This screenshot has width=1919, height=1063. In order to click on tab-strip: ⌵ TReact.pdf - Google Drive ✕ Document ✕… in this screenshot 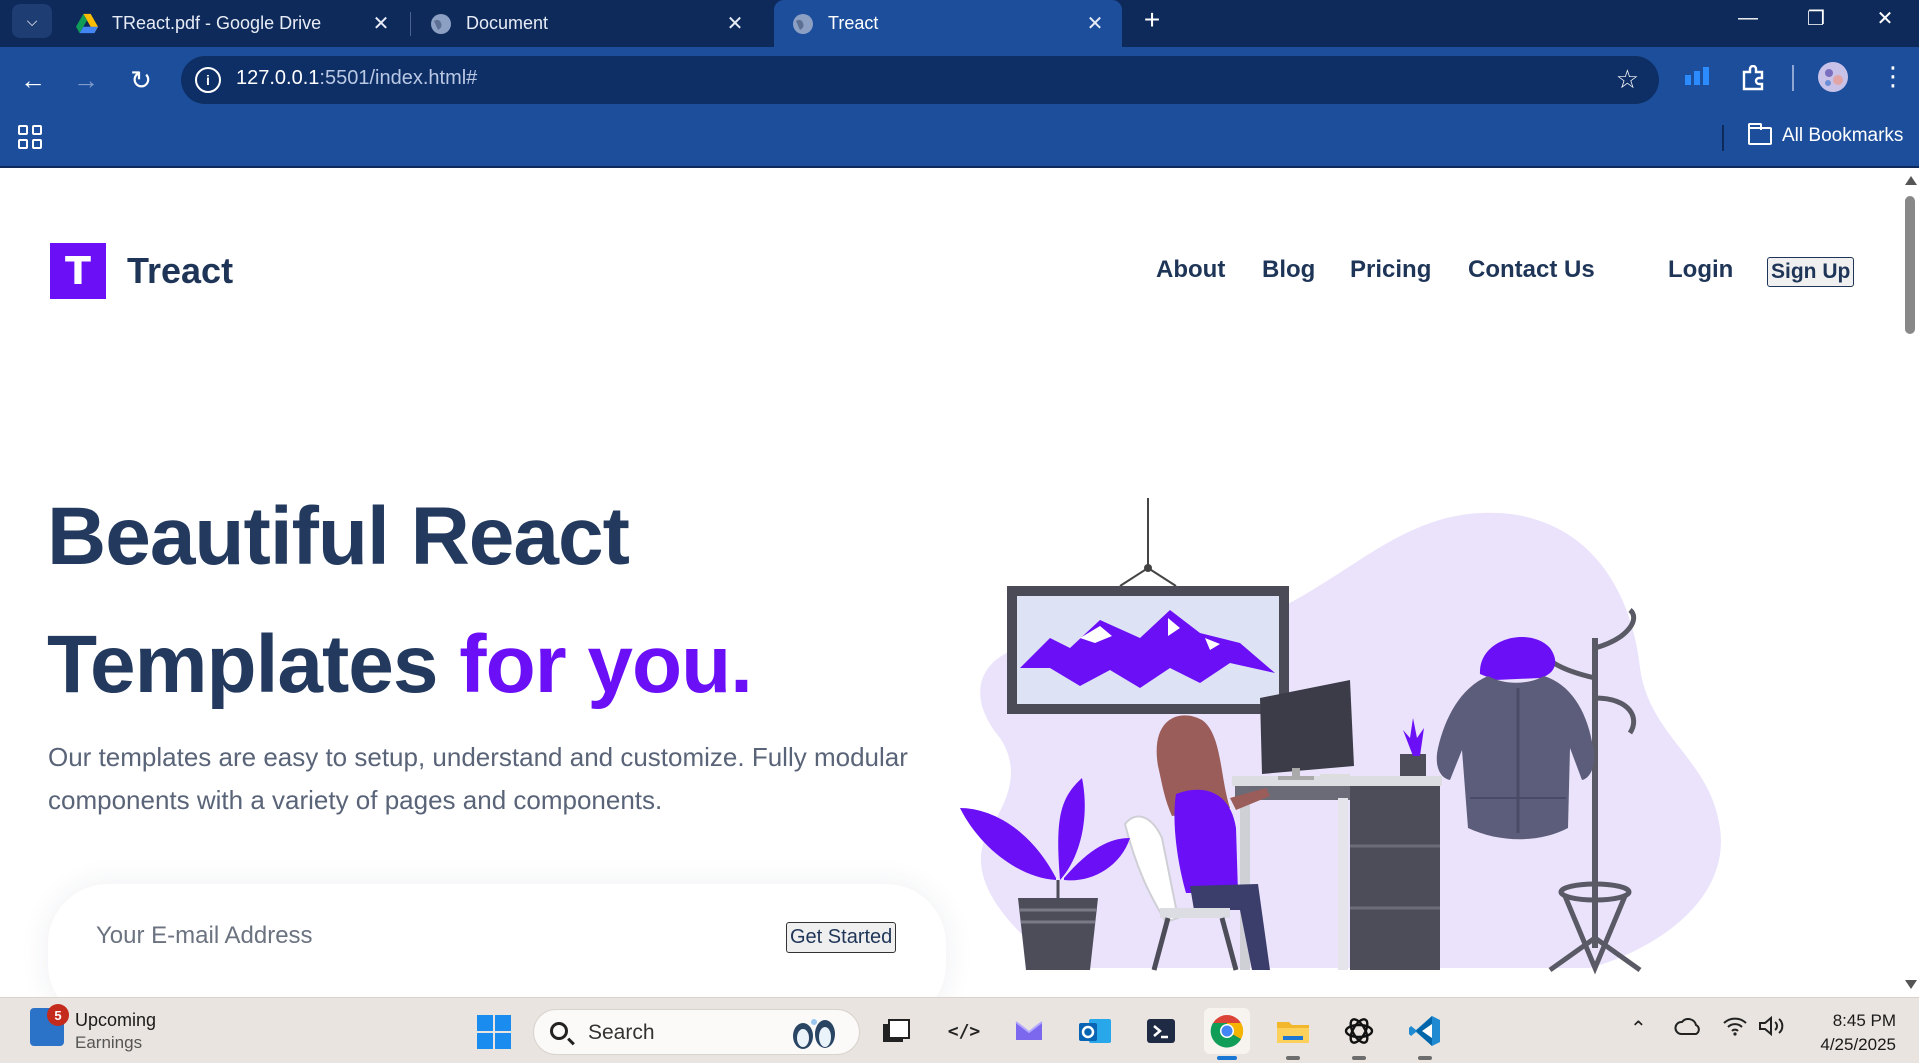, I will do `click(959, 23)`.